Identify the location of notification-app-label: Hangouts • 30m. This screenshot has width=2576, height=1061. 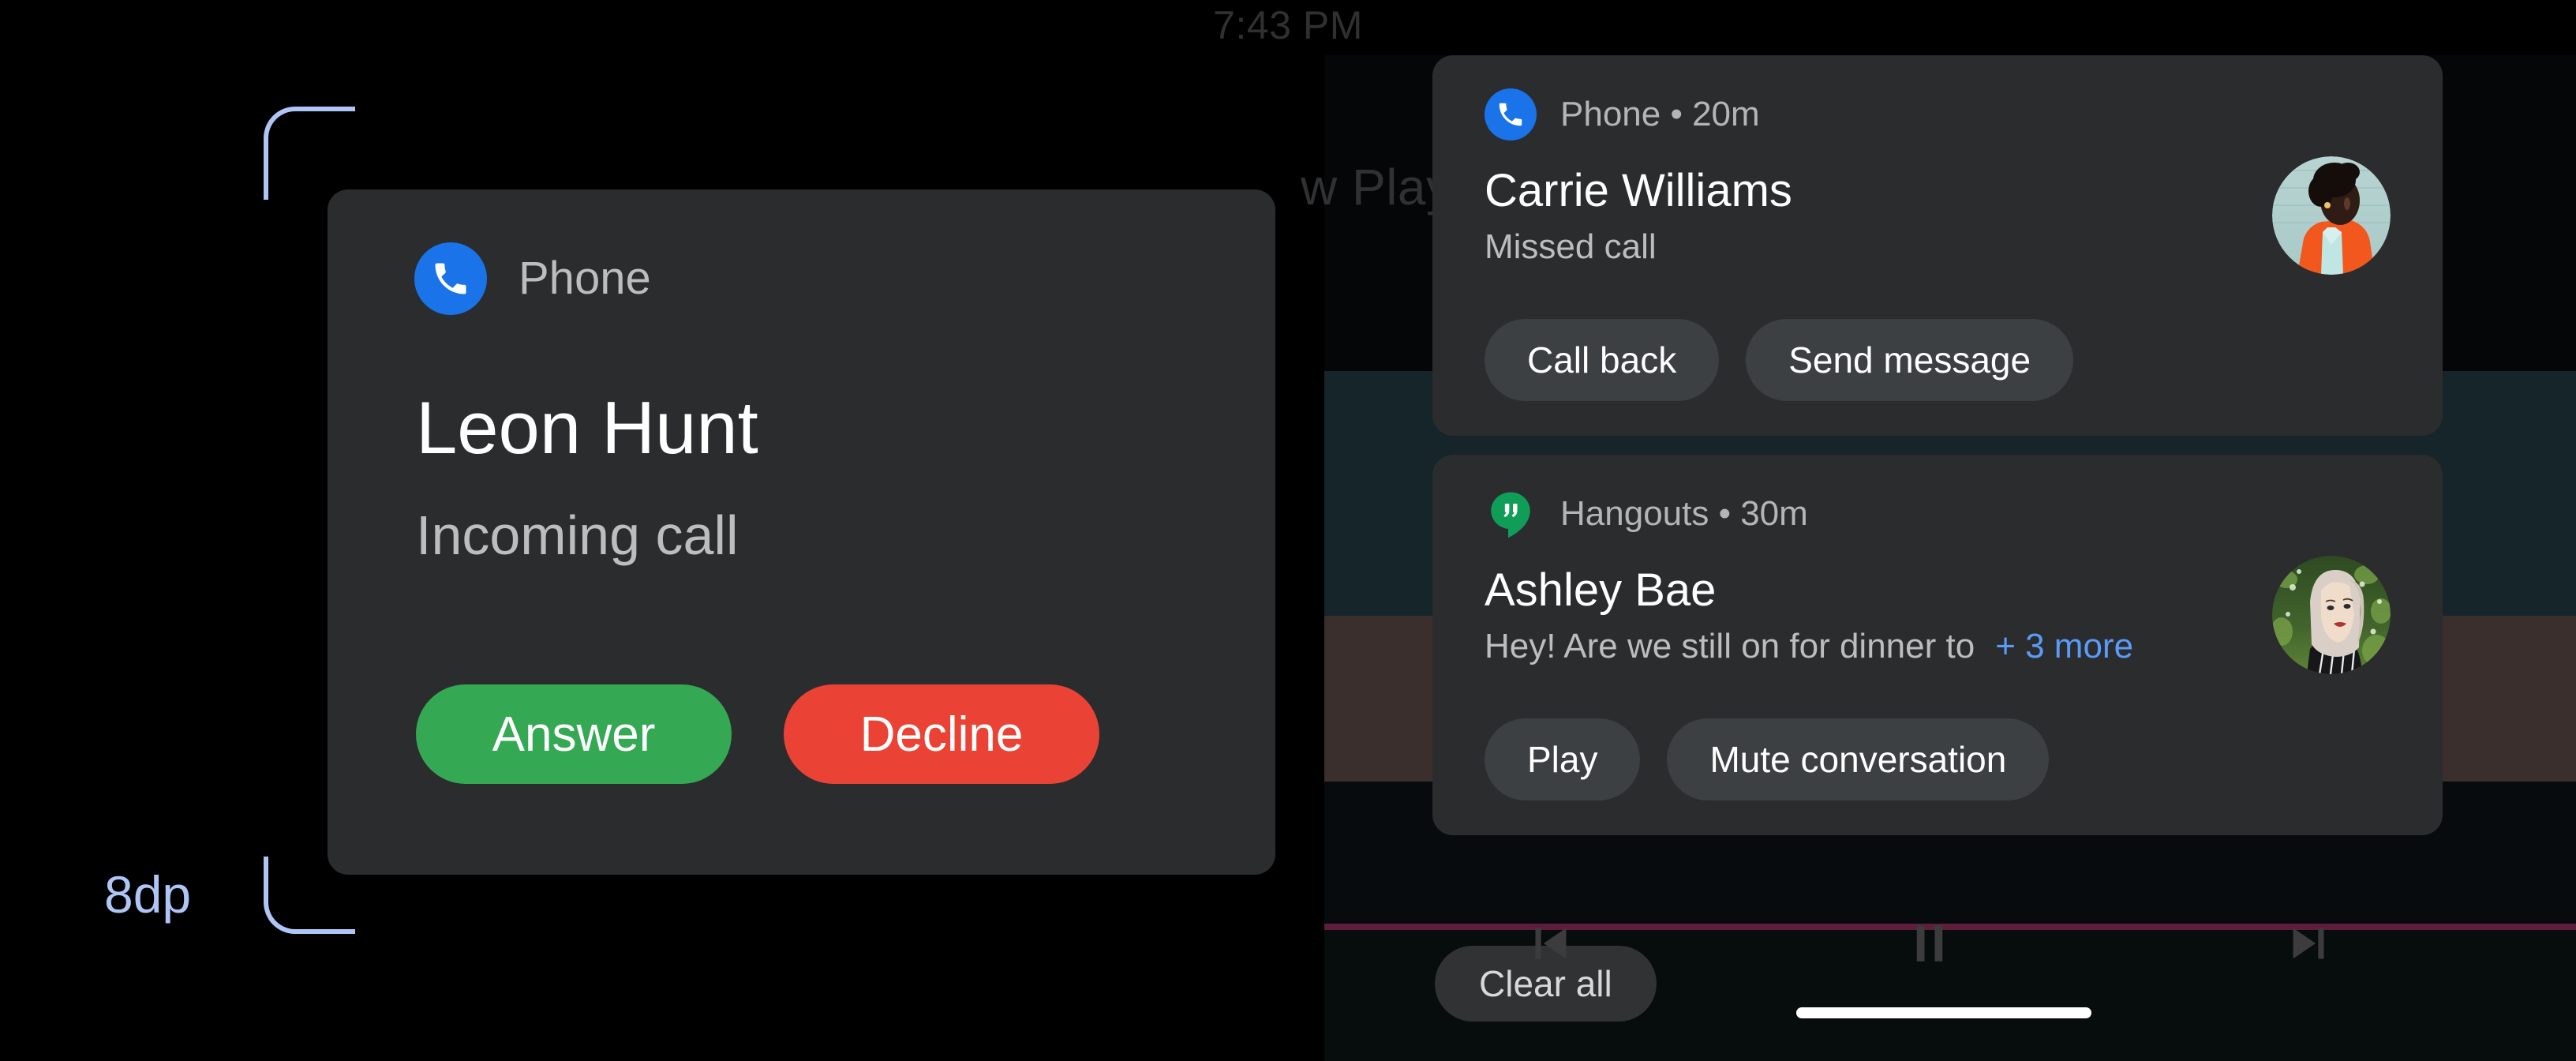
(1684, 513).